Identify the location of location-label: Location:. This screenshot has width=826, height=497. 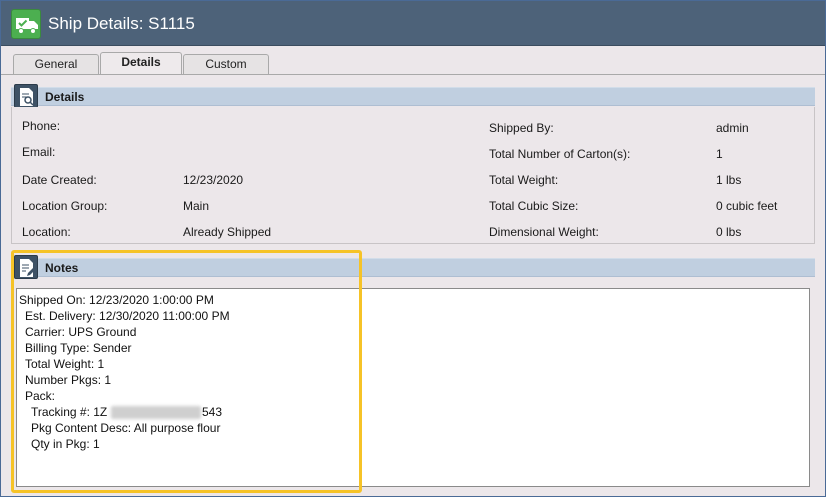
(46, 232).